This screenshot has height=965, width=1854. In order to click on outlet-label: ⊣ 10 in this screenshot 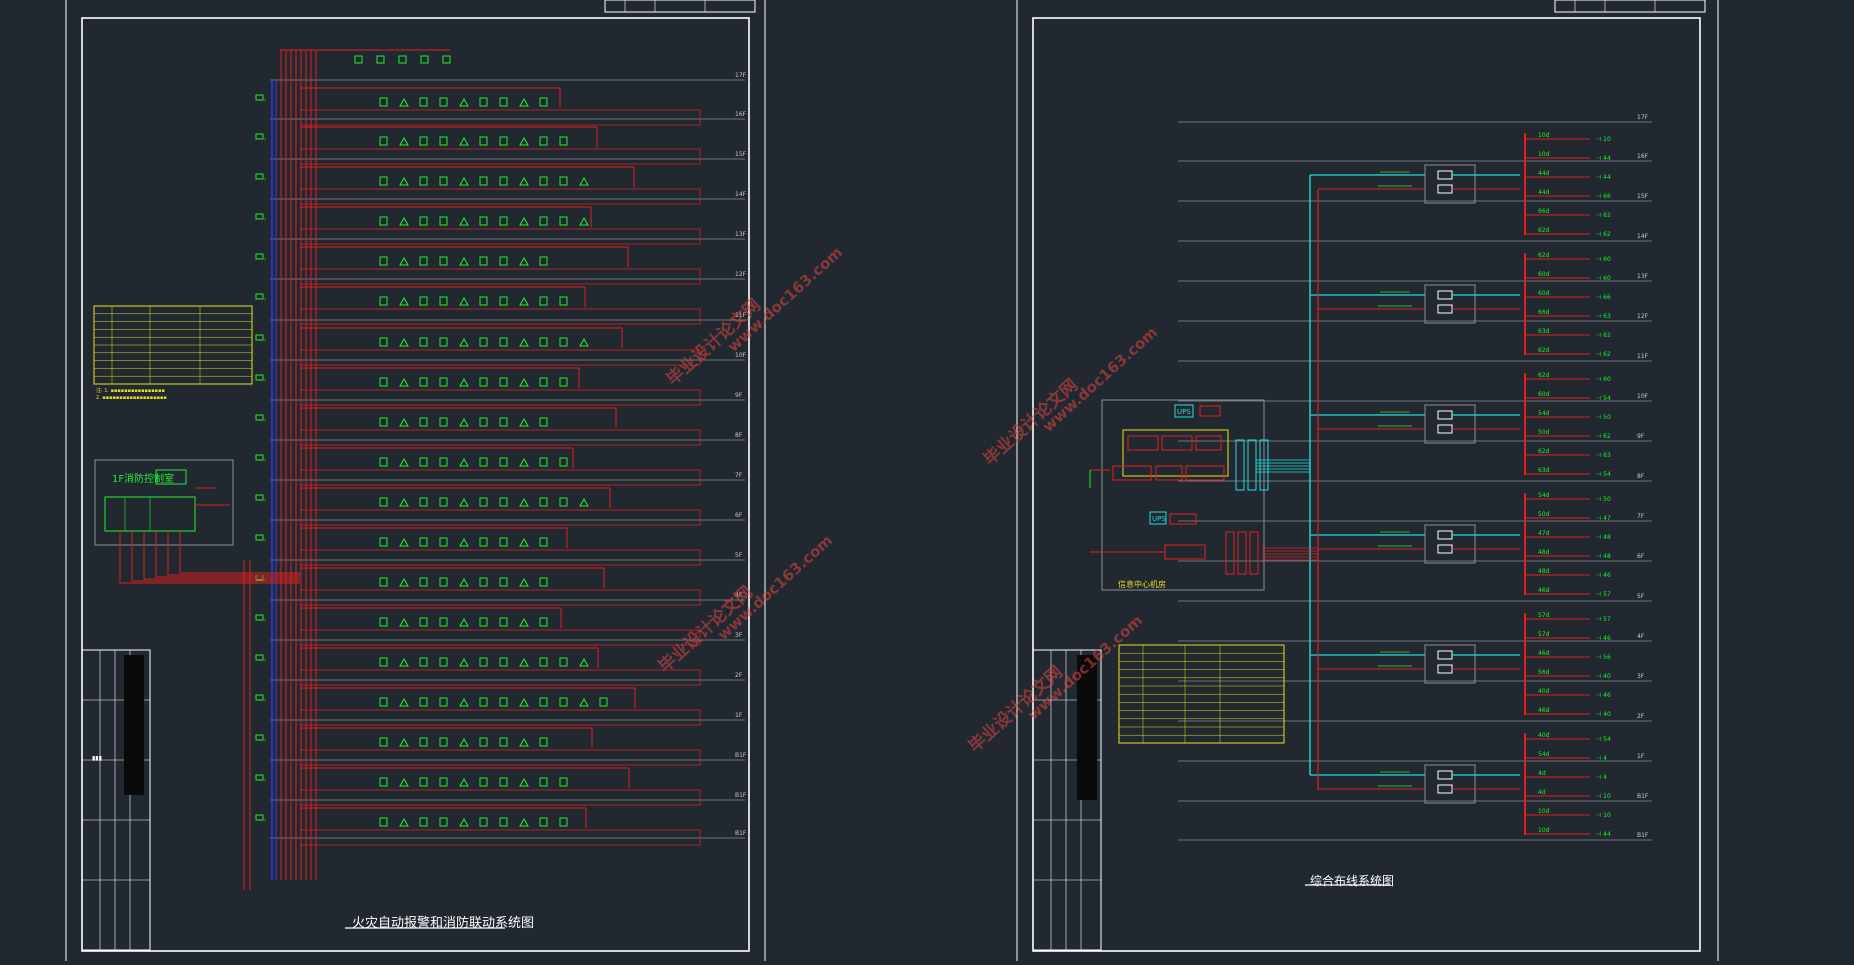, I will do `click(1603, 815)`.